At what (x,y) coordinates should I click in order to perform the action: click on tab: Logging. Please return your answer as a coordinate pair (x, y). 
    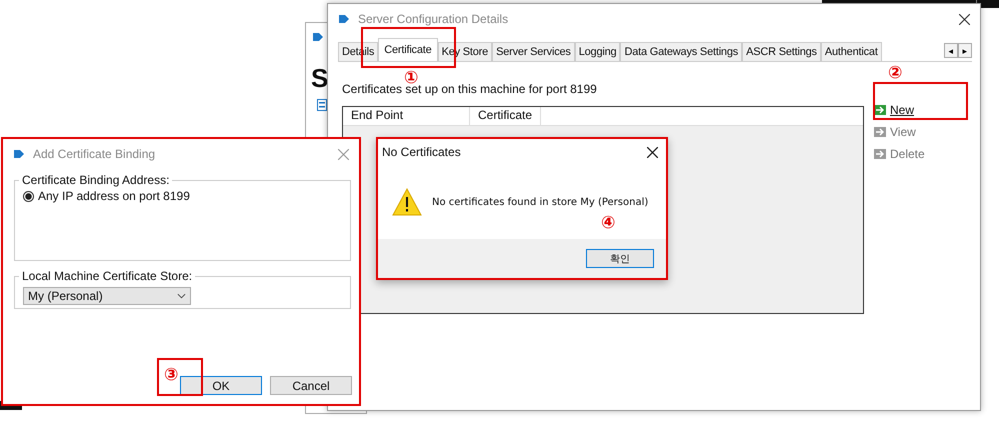
    Looking at the image, I should click on (597, 51).